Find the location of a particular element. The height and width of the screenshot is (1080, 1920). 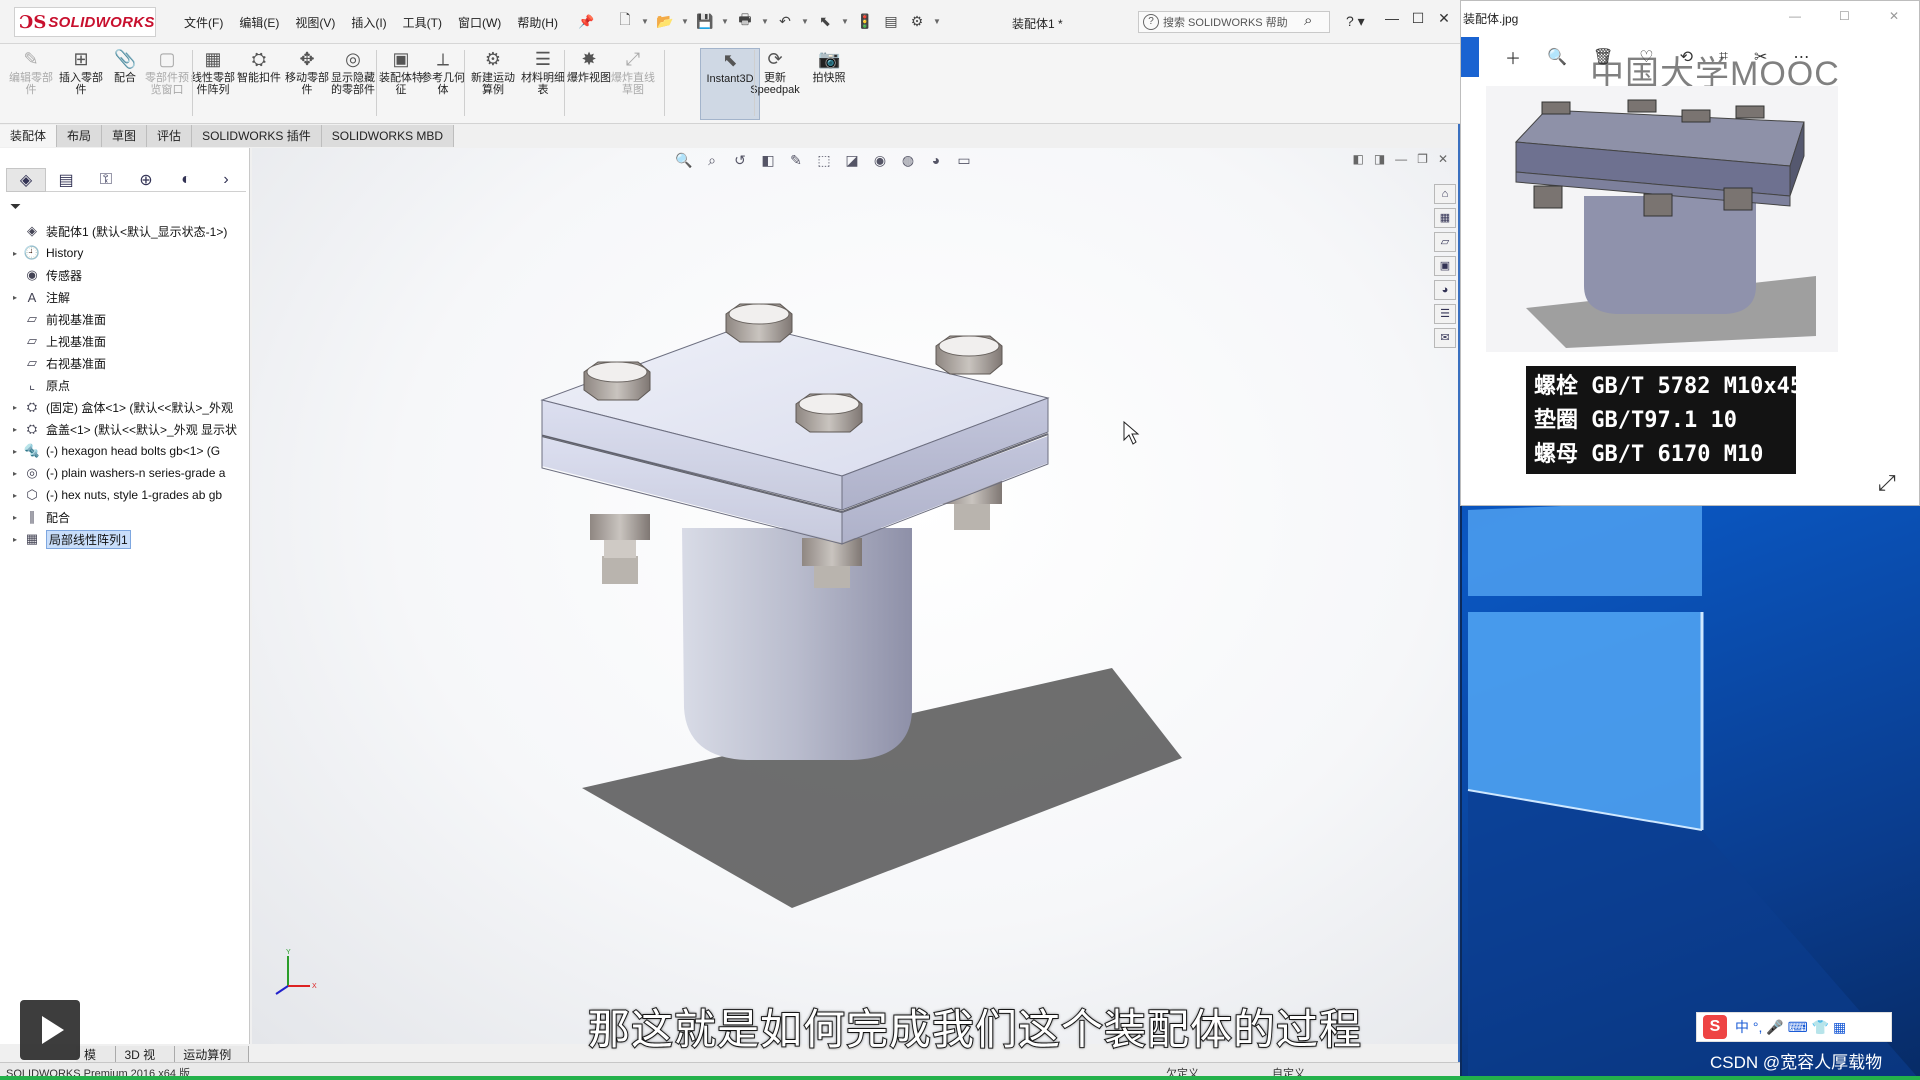

menu-view: 视图(V) is located at coordinates (315, 22).